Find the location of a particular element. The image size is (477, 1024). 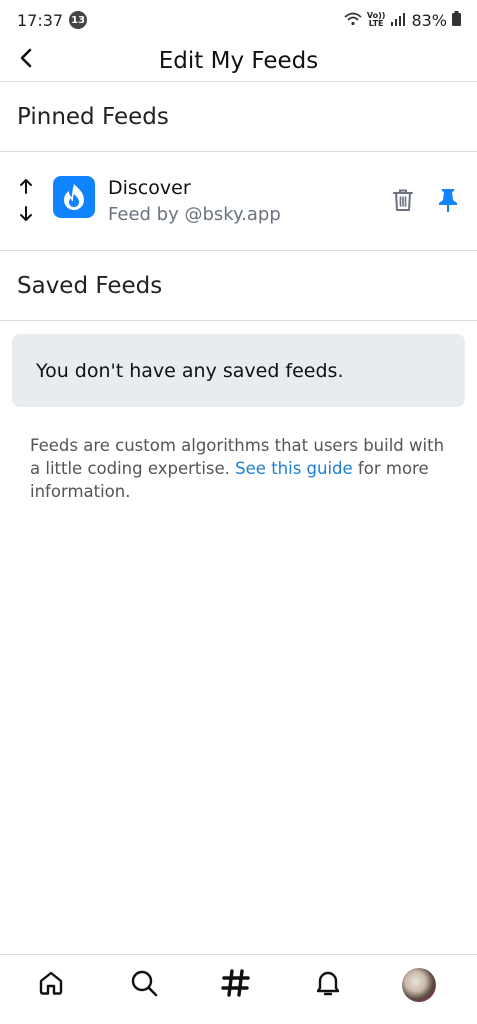

status-left: 17:37 13 is located at coordinates (52, 20).